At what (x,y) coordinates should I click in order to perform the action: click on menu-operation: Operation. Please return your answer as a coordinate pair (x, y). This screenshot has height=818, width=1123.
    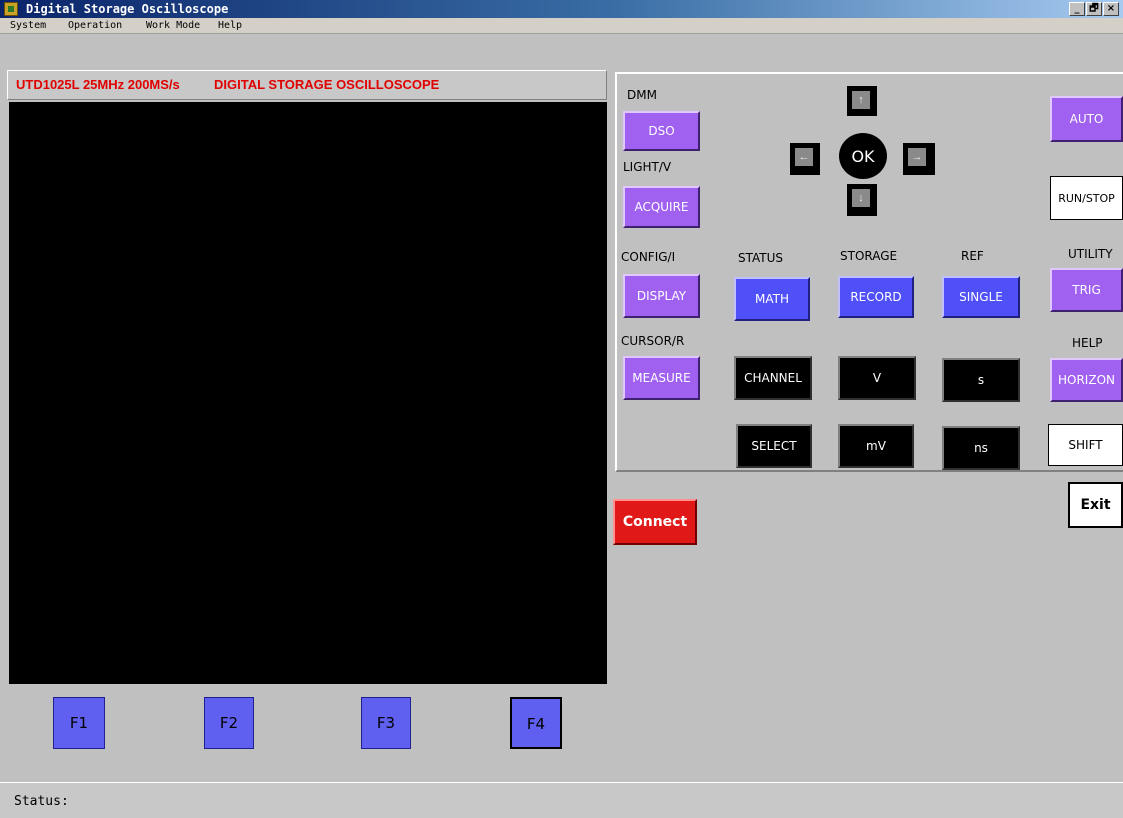
    Looking at the image, I should click on (95, 26).